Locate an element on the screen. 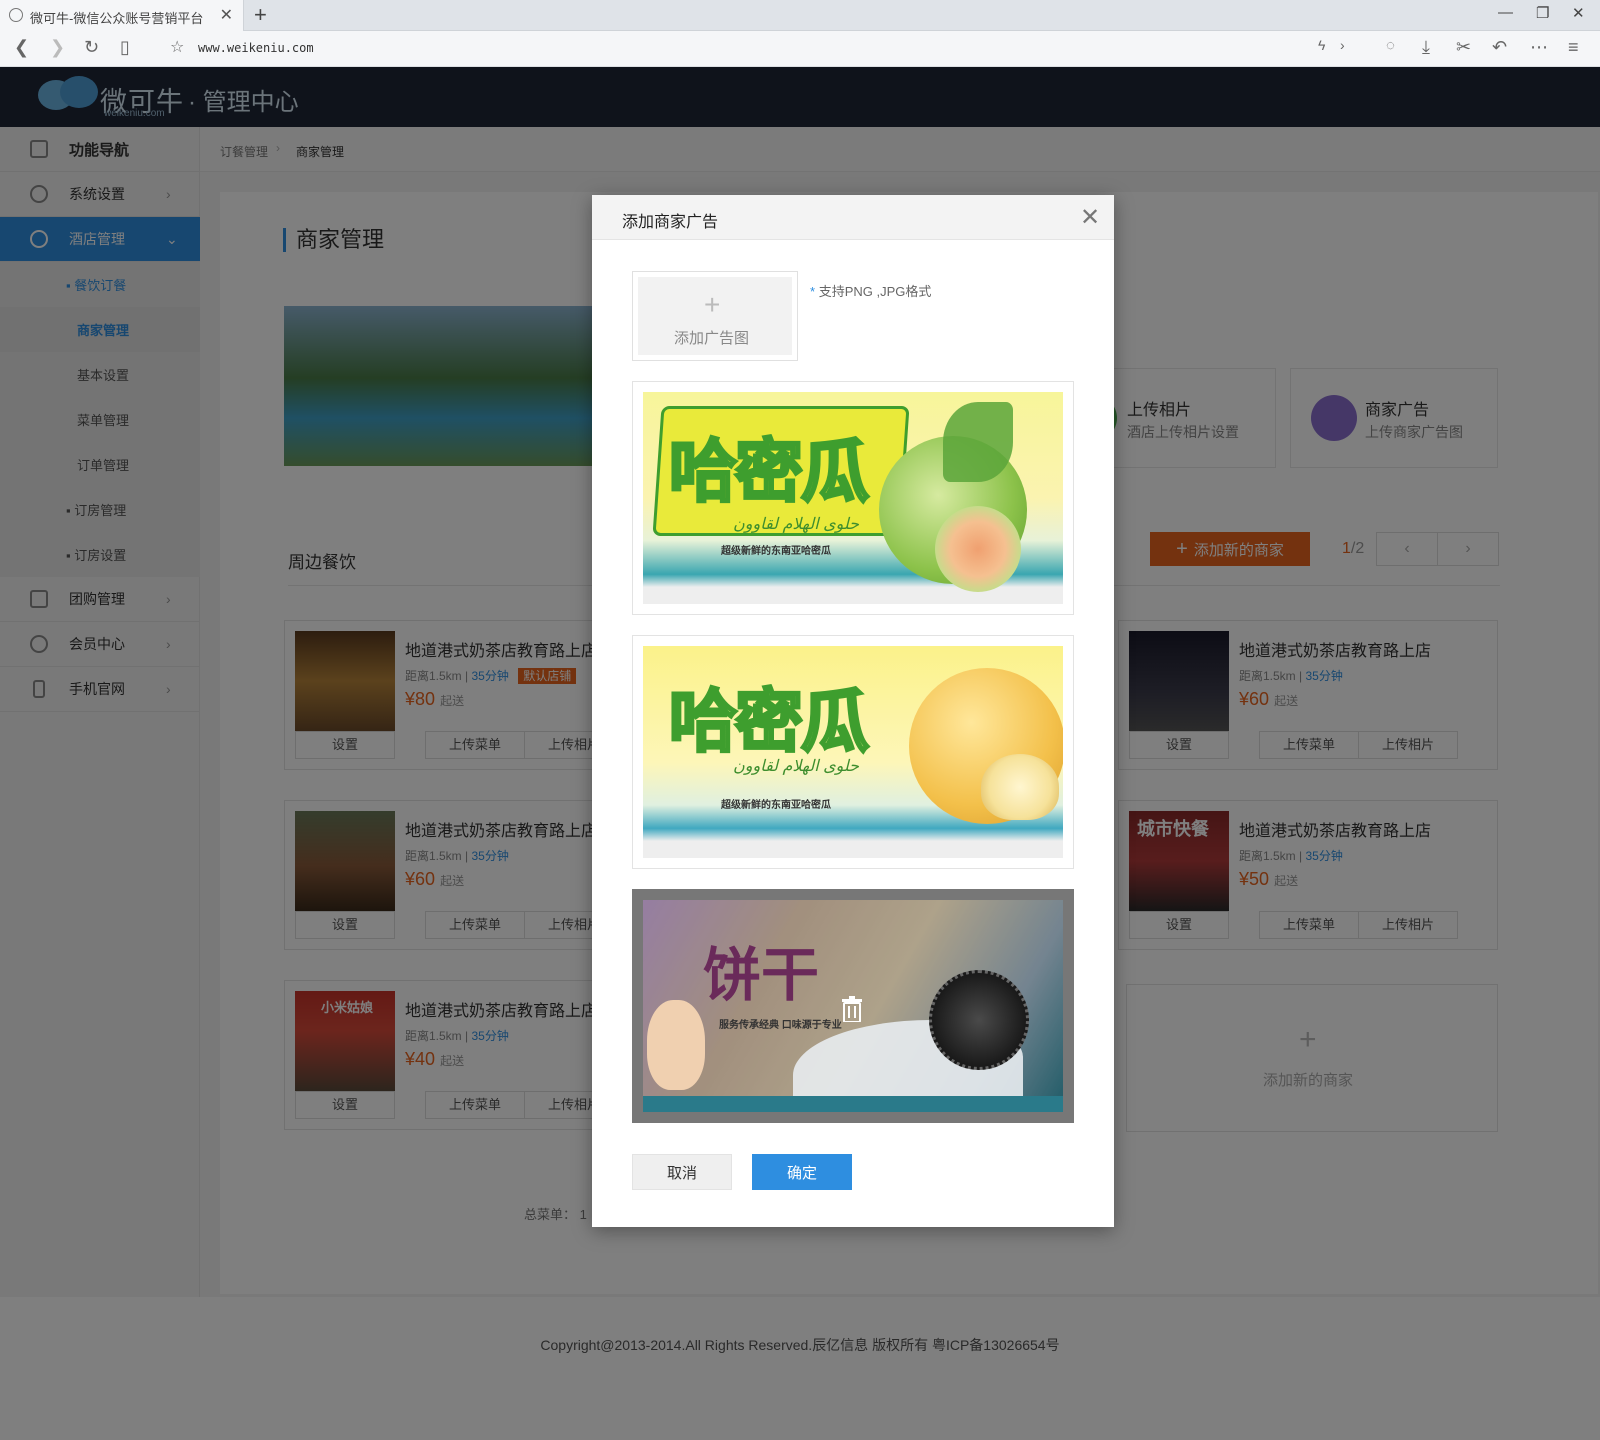  ad-bottom-strip is located at coordinates (853, 1104).